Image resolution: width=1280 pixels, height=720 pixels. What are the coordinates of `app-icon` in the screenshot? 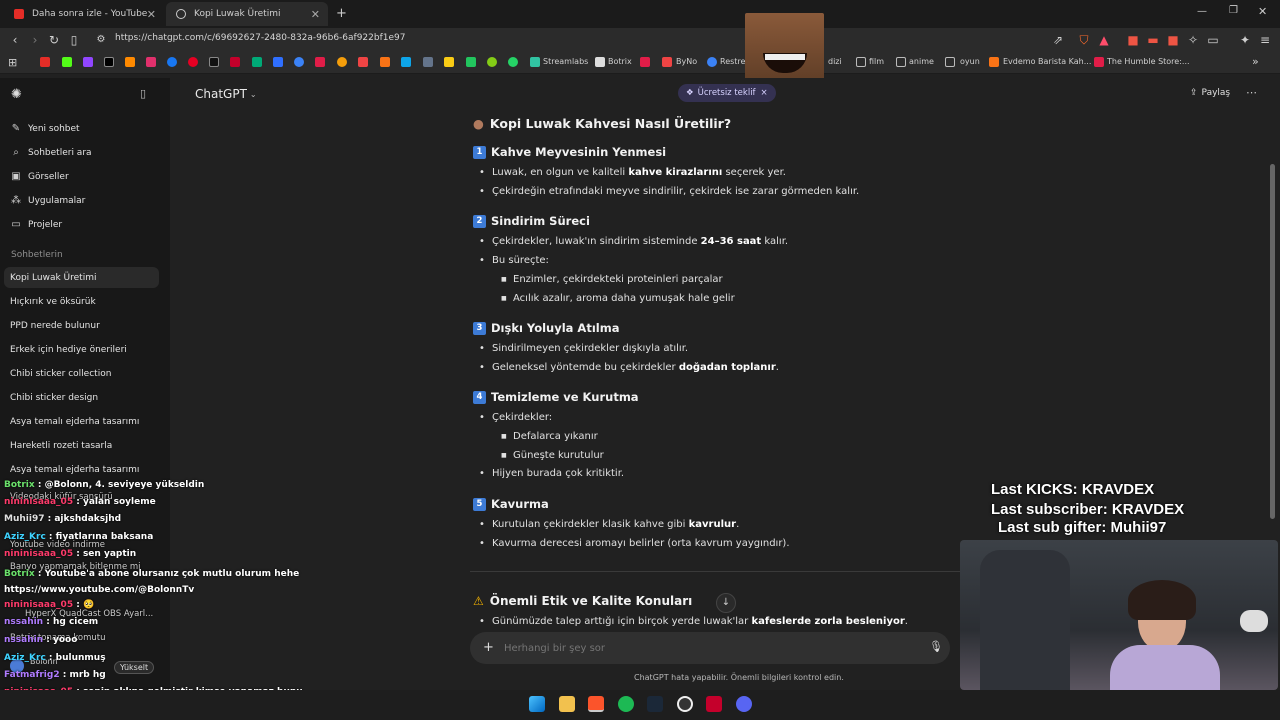 It's located at (714, 704).